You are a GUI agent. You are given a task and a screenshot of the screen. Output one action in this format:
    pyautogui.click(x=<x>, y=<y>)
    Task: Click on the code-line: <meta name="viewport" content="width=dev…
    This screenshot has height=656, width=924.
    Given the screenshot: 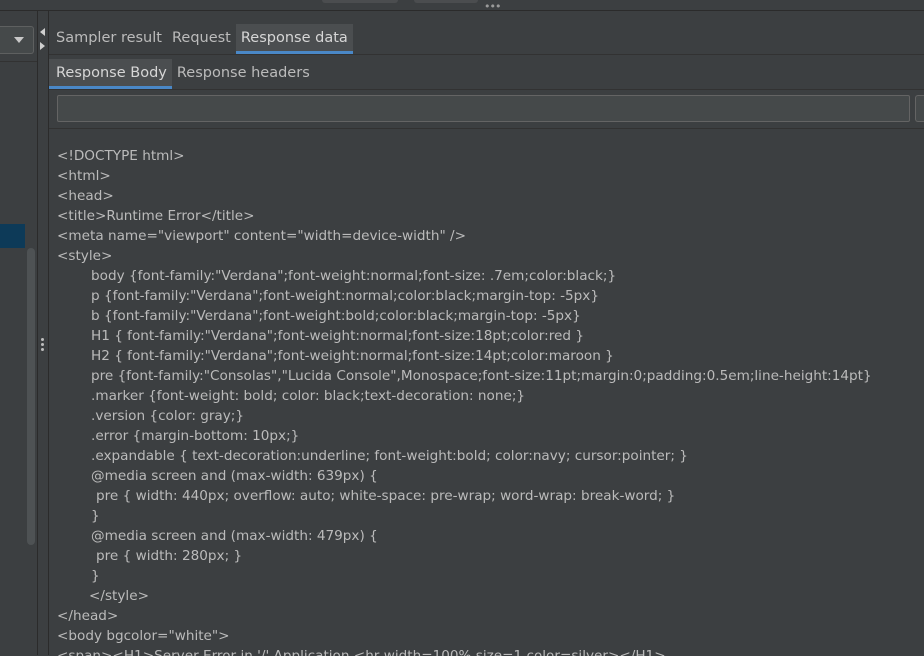 What is the action you would take?
    pyautogui.click(x=262, y=236)
    